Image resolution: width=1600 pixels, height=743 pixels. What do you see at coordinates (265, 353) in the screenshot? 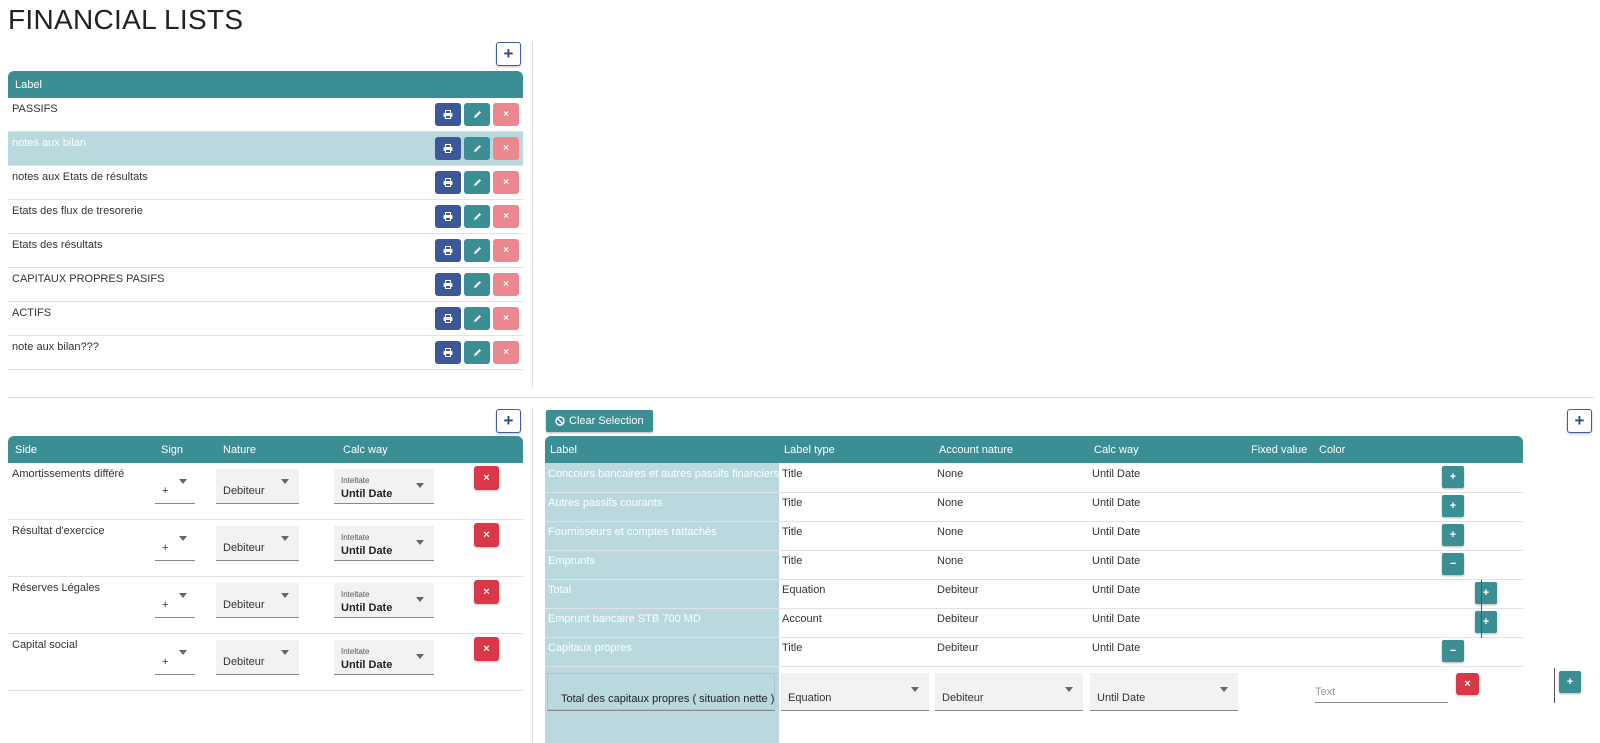
I see `list-item: note aux bilan??? ×` at bounding box center [265, 353].